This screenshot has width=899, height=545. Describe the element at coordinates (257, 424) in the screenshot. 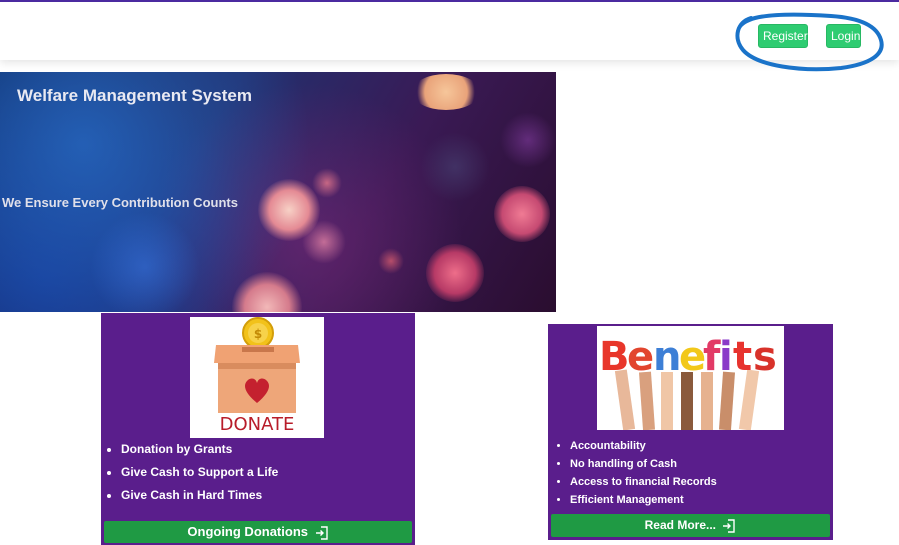

I see `donate-caption: DONATE` at that location.